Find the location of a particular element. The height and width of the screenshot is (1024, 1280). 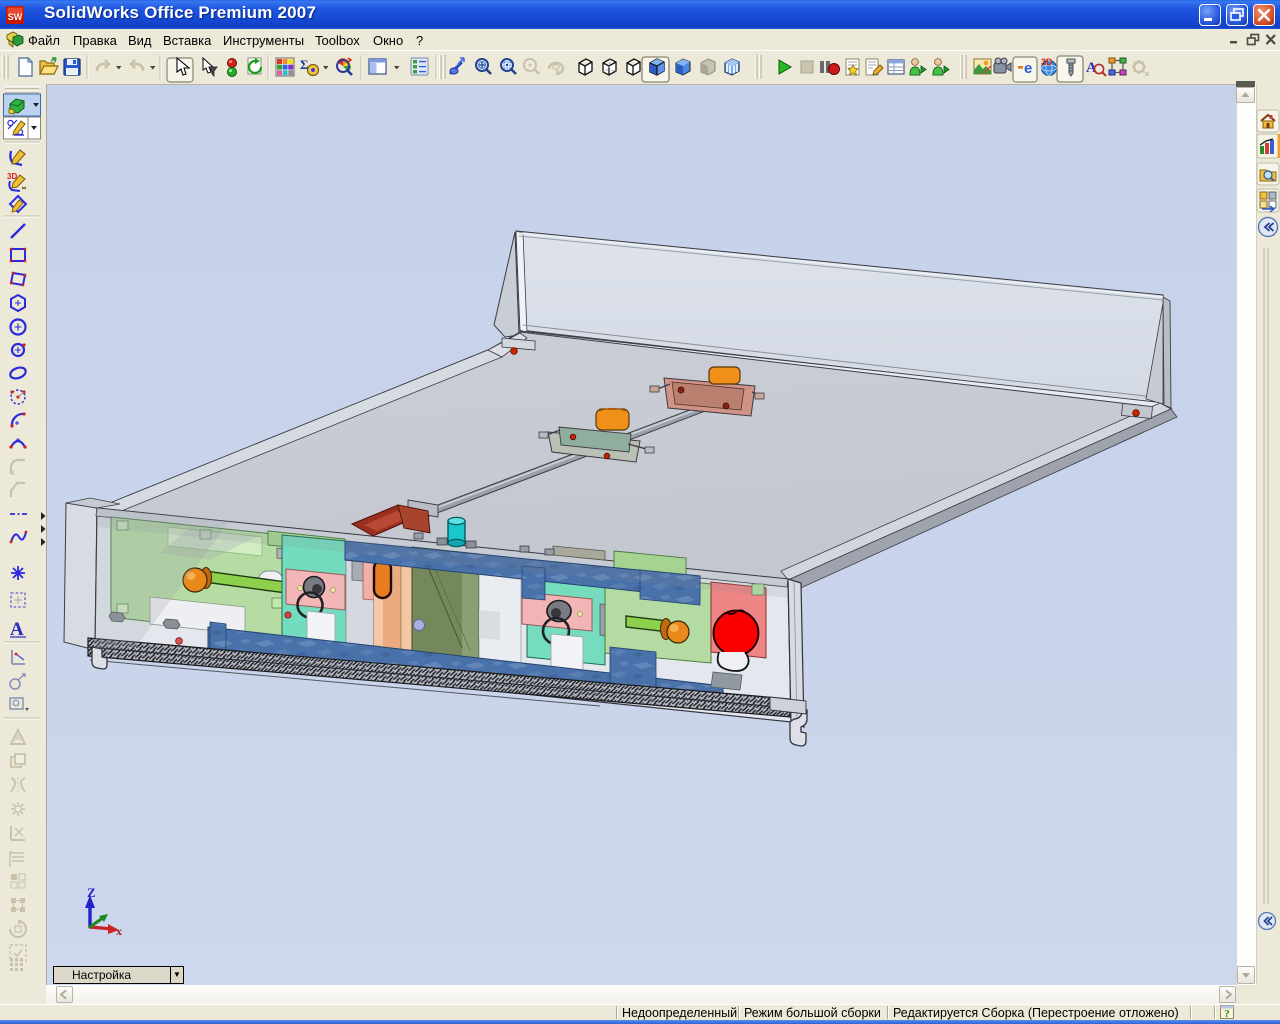

svg-text: Z is located at coordinates (91, 892).